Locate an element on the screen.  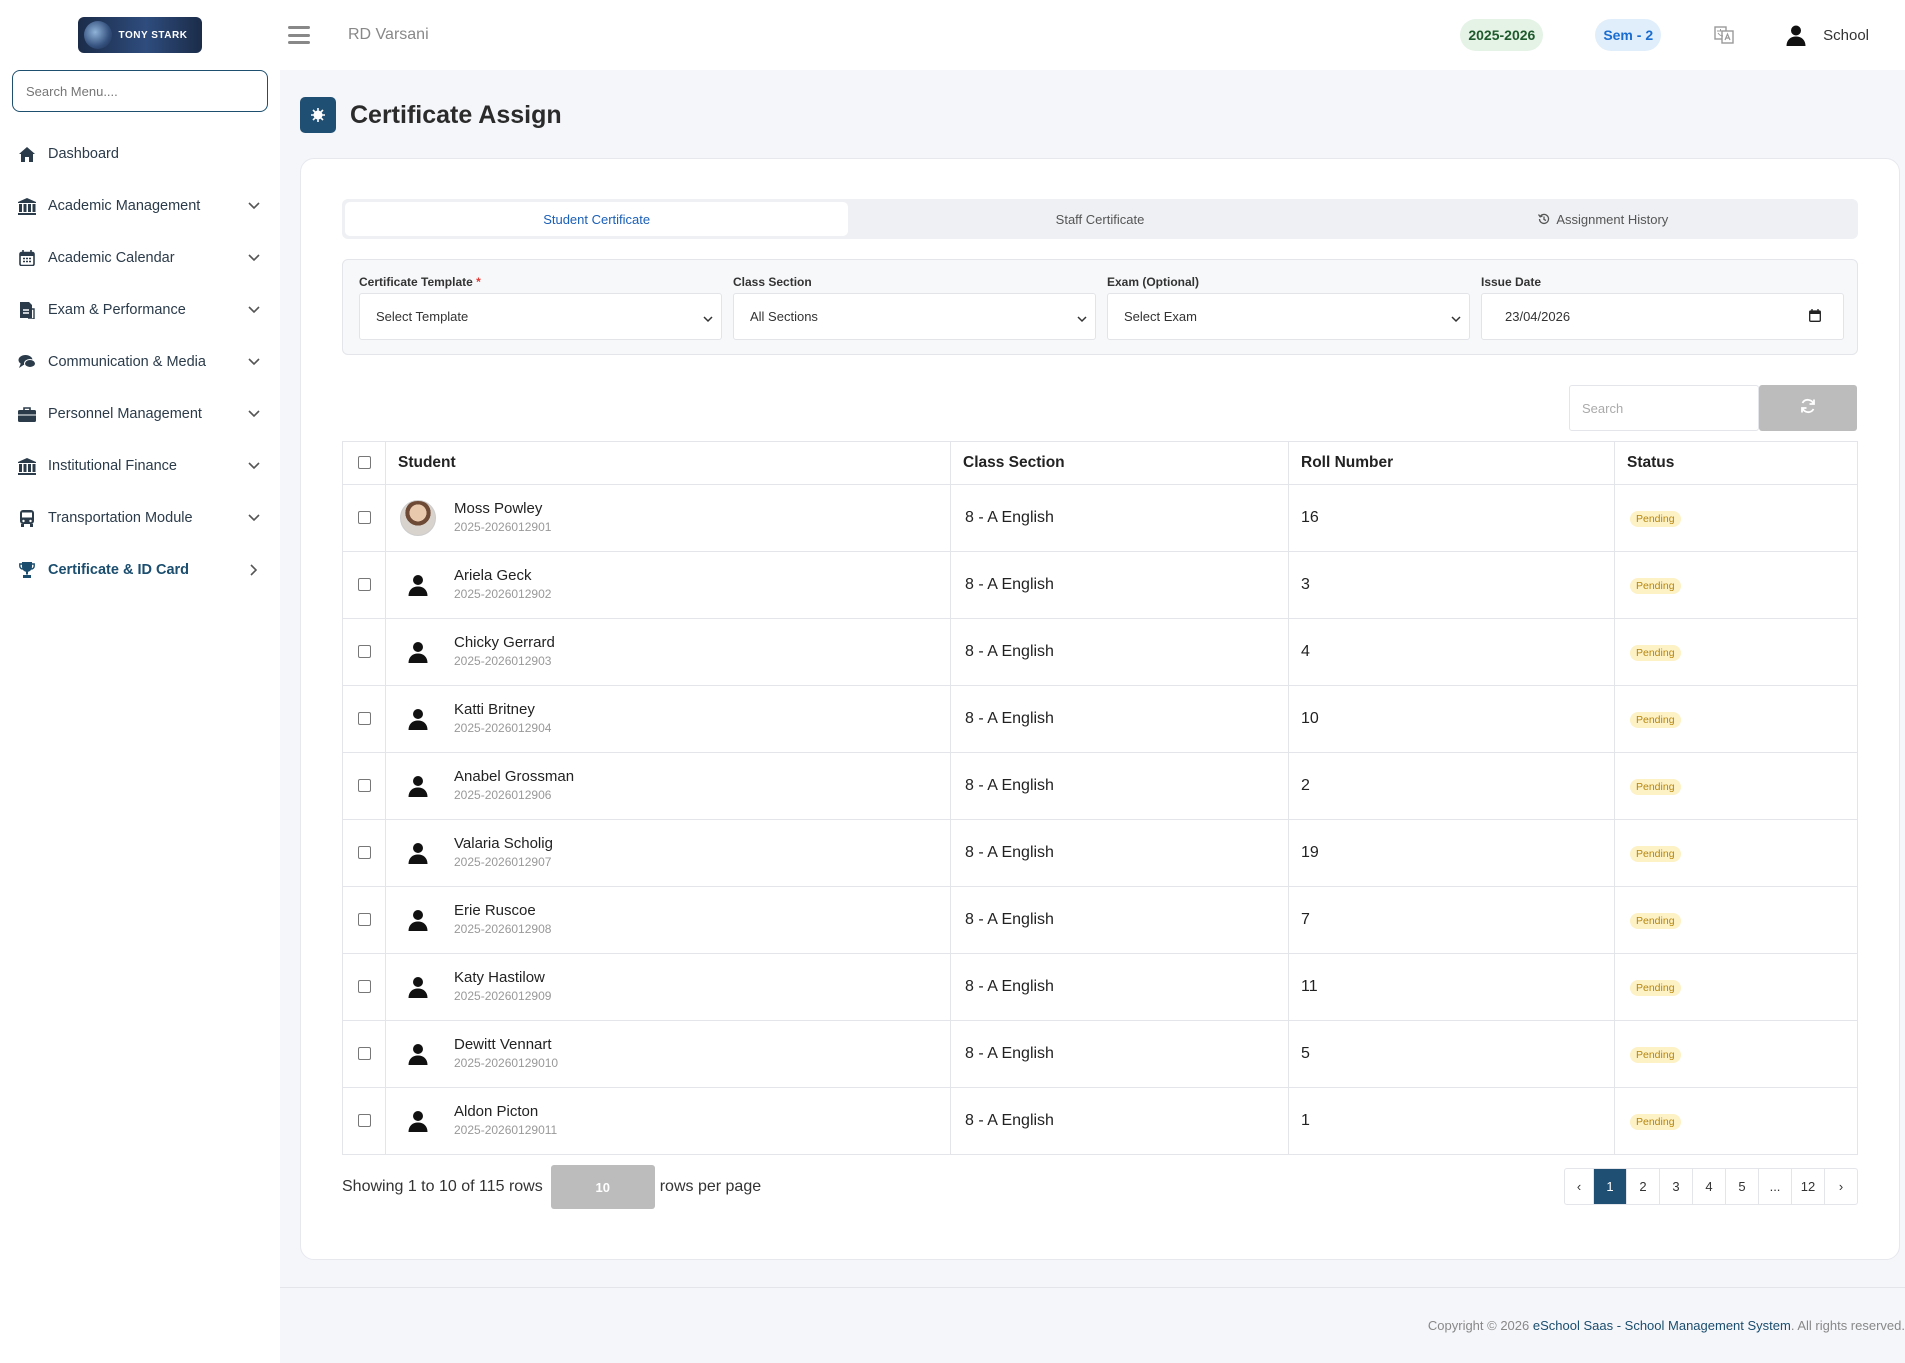
user-name: School is located at coordinates (1846, 35).